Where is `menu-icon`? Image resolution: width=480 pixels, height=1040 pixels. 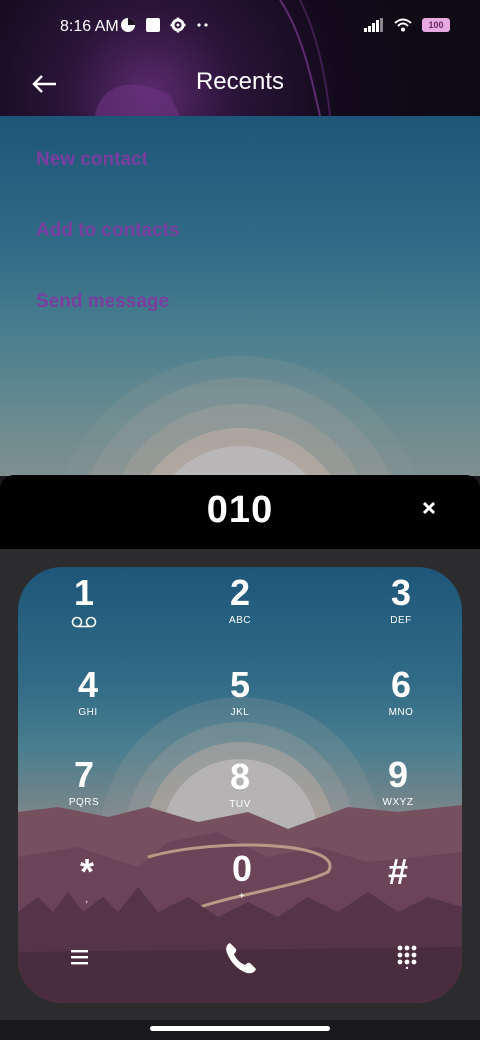
menu-icon is located at coordinates (79, 957).